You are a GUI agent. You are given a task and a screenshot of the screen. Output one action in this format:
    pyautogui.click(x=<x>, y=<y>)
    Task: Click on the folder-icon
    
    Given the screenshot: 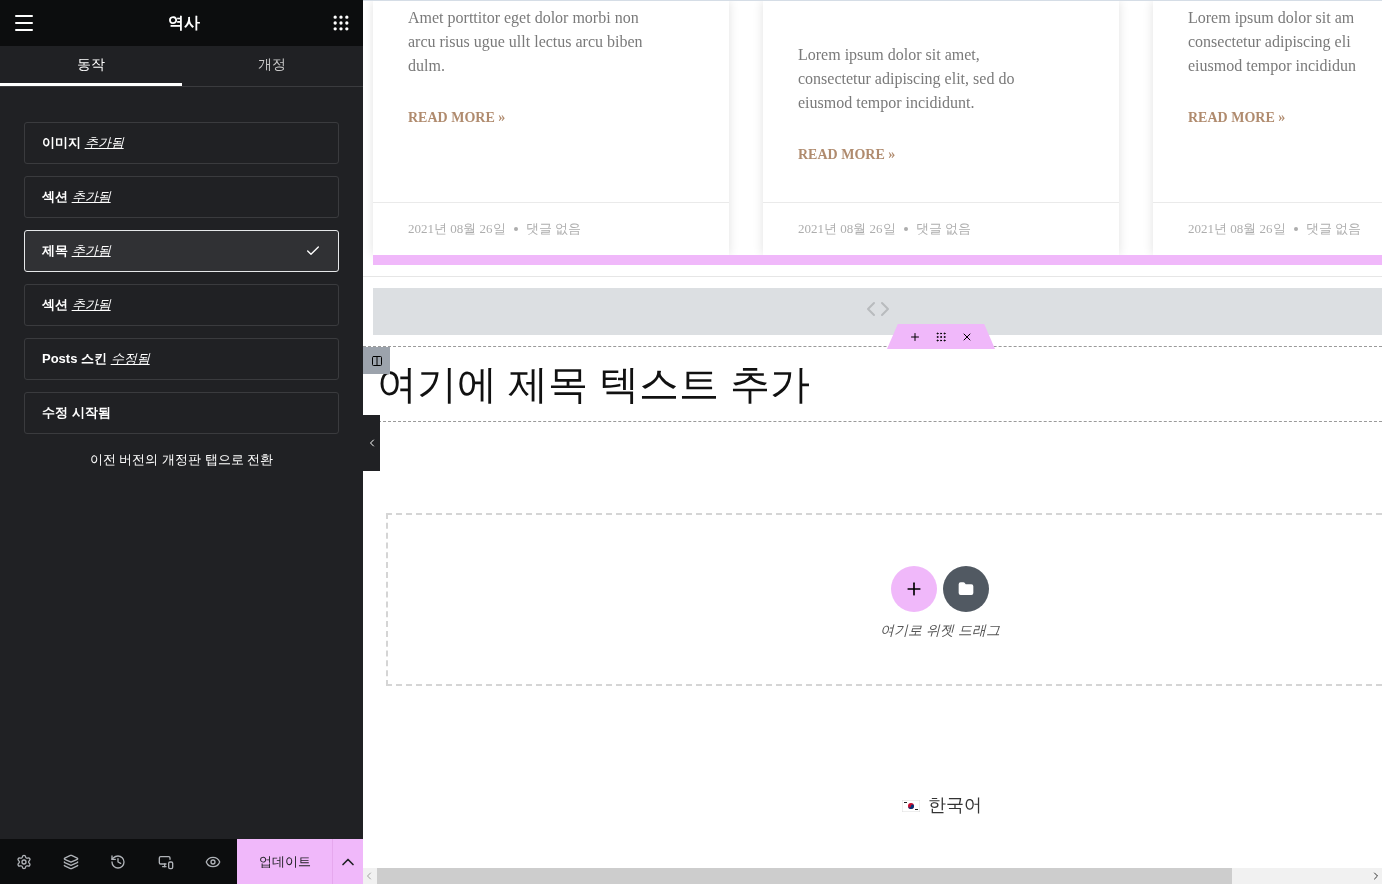 What is the action you would take?
    pyautogui.click(x=966, y=589)
    